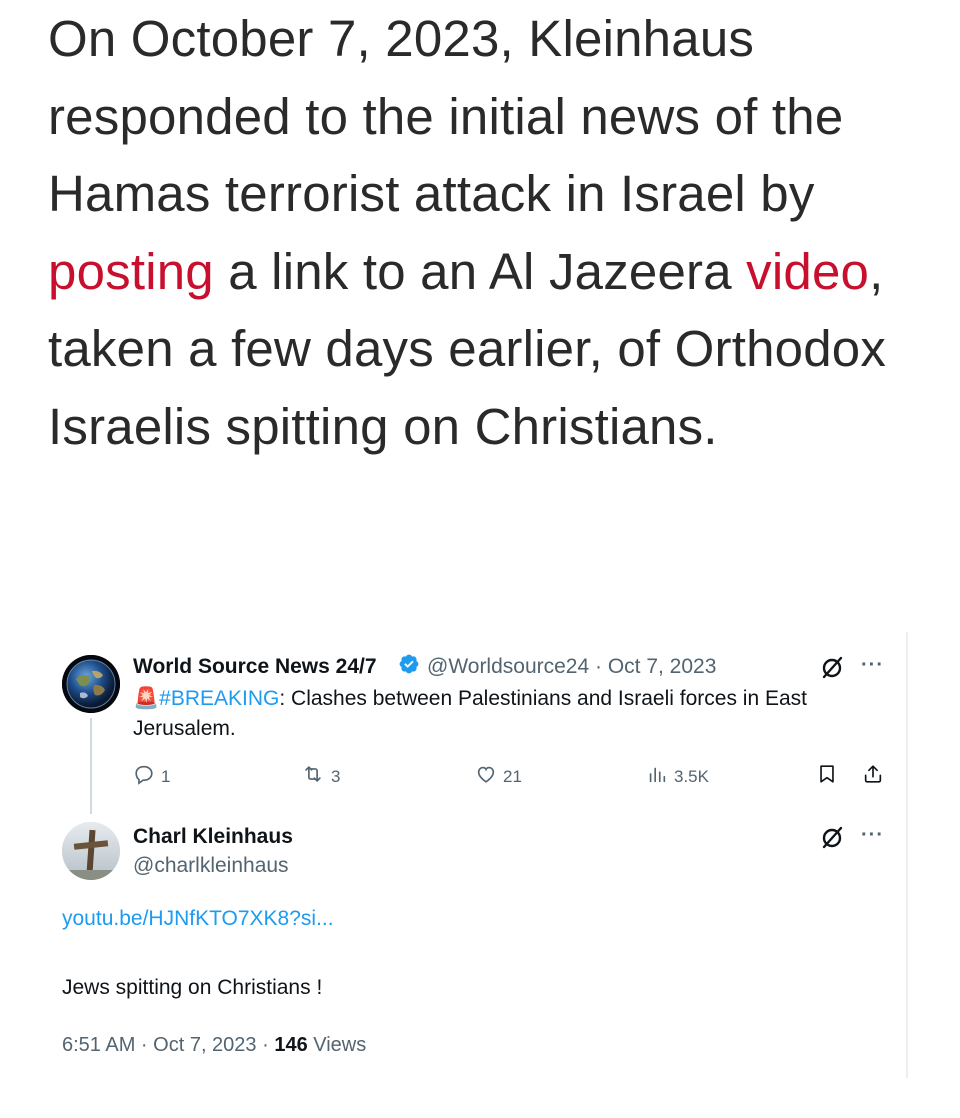 This screenshot has height=1118, width=960. What do you see at coordinates (336, 776) in the screenshot?
I see `retweet-count: 3` at bounding box center [336, 776].